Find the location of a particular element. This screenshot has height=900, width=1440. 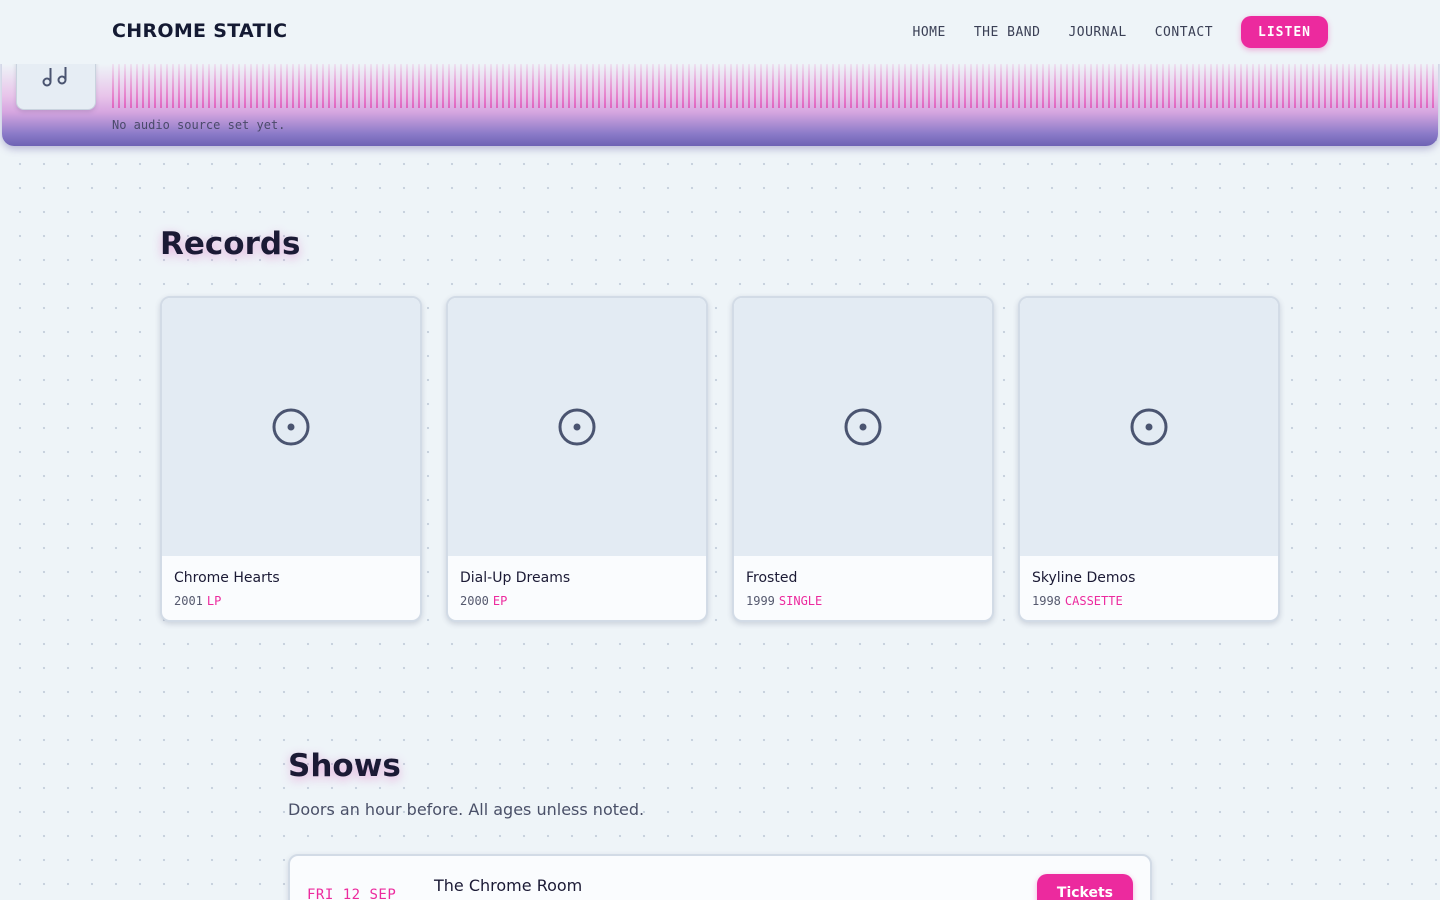

record-format: SINGLE is located at coordinates (800, 601).